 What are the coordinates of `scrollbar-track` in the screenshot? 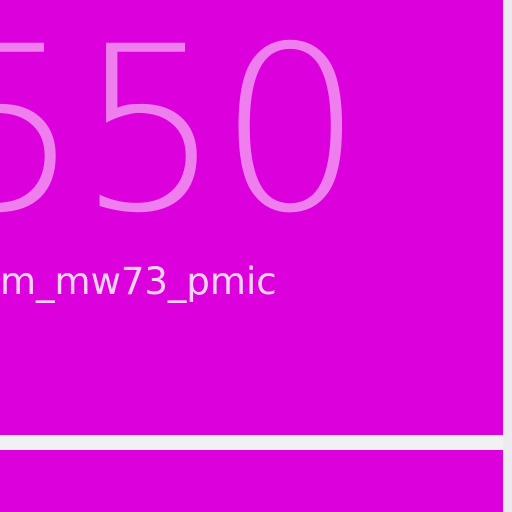 It's located at (507, 256).